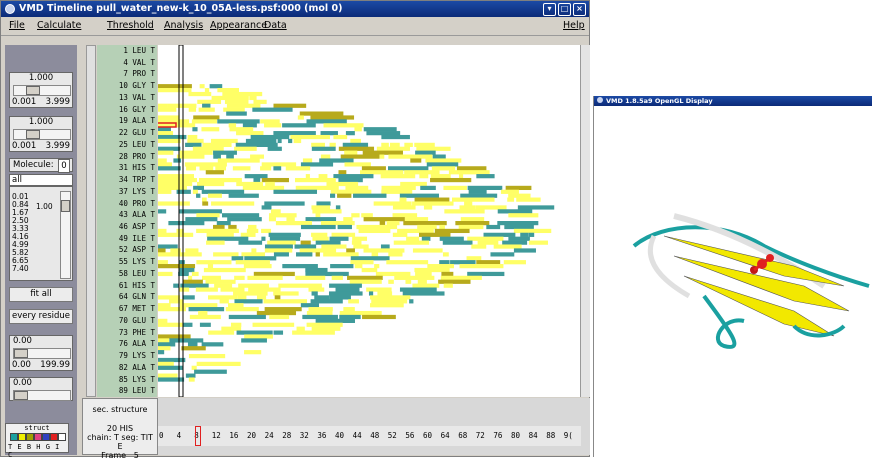 This screenshot has height=476, width=872. What do you see at coordinates (41, 180) in the screenshot?
I see `selection-field: all` at bounding box center [41, 180].